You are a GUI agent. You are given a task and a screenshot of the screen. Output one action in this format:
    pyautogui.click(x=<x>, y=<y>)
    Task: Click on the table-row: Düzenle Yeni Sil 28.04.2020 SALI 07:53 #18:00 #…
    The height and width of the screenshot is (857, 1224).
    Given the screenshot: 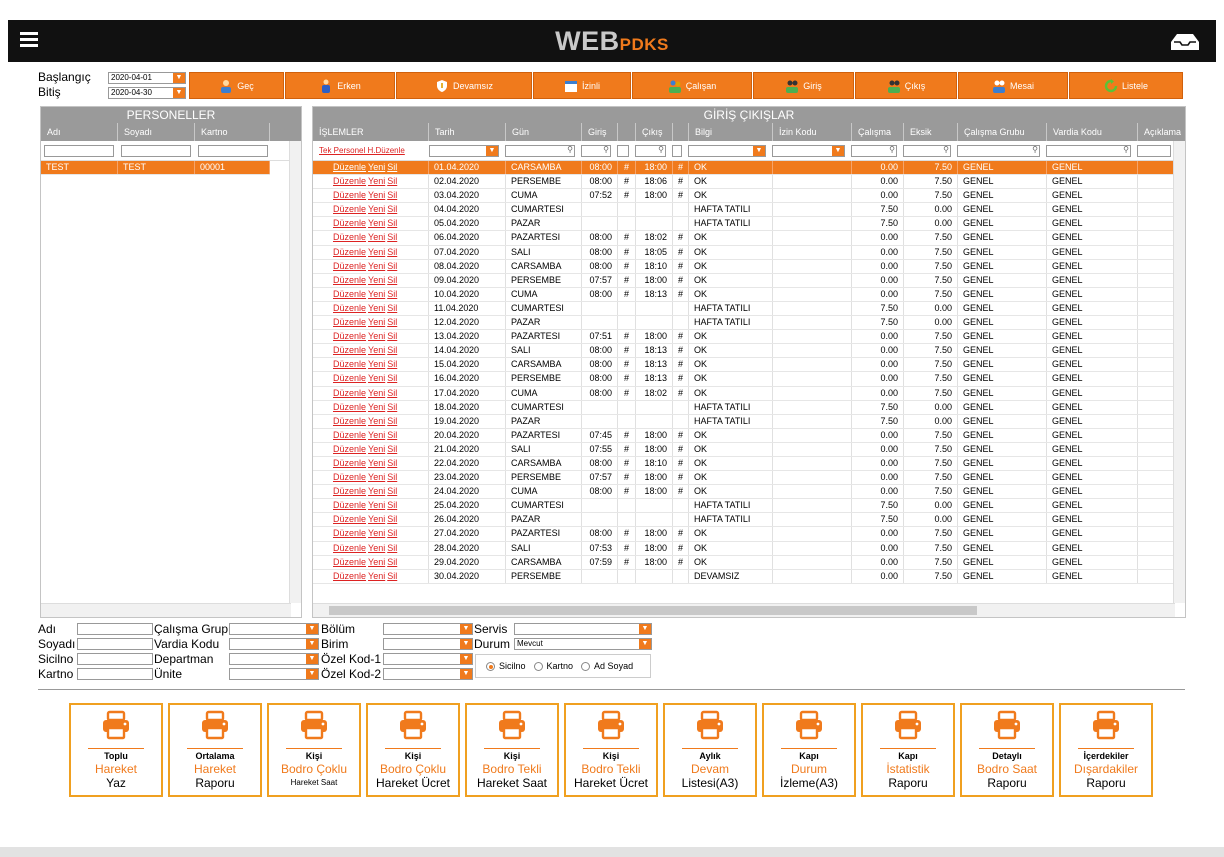 What is the action you would take?
    pyautogui.click(x=744, y=548)
    